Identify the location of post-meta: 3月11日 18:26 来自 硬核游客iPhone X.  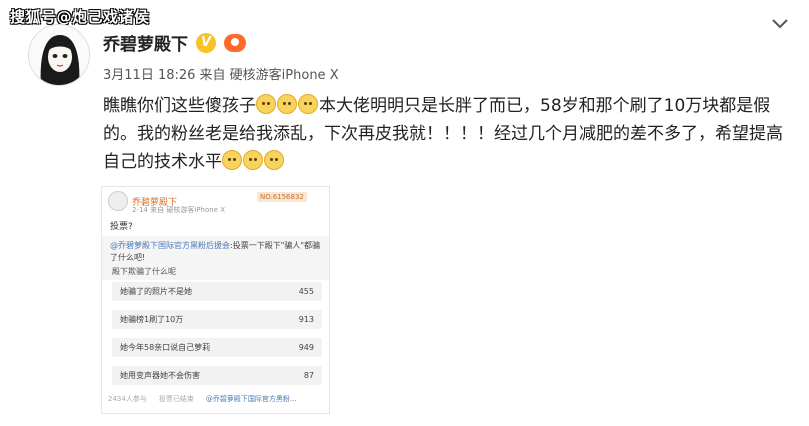
(221, 75).